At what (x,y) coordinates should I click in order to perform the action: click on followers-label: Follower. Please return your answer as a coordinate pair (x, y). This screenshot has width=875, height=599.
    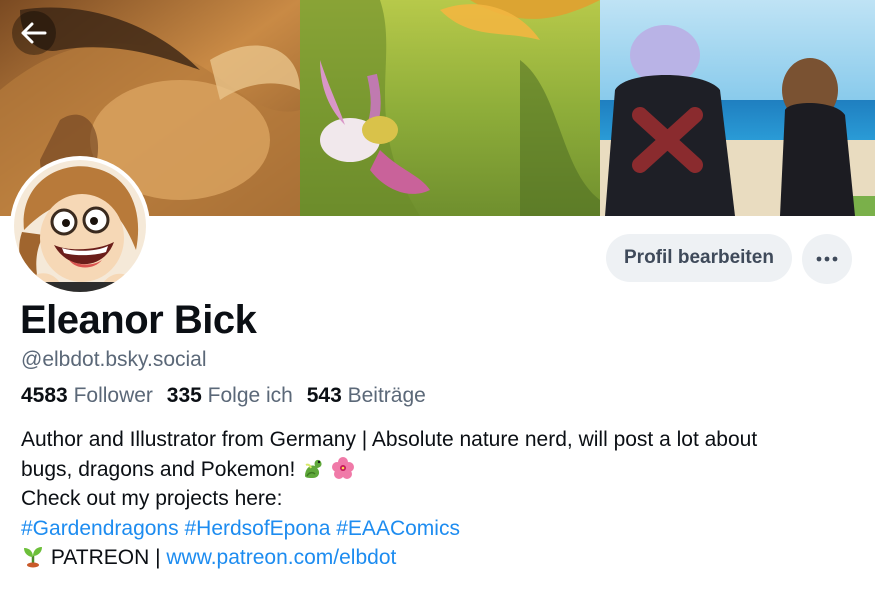
    Looking at the image, I should click on (113, 395).